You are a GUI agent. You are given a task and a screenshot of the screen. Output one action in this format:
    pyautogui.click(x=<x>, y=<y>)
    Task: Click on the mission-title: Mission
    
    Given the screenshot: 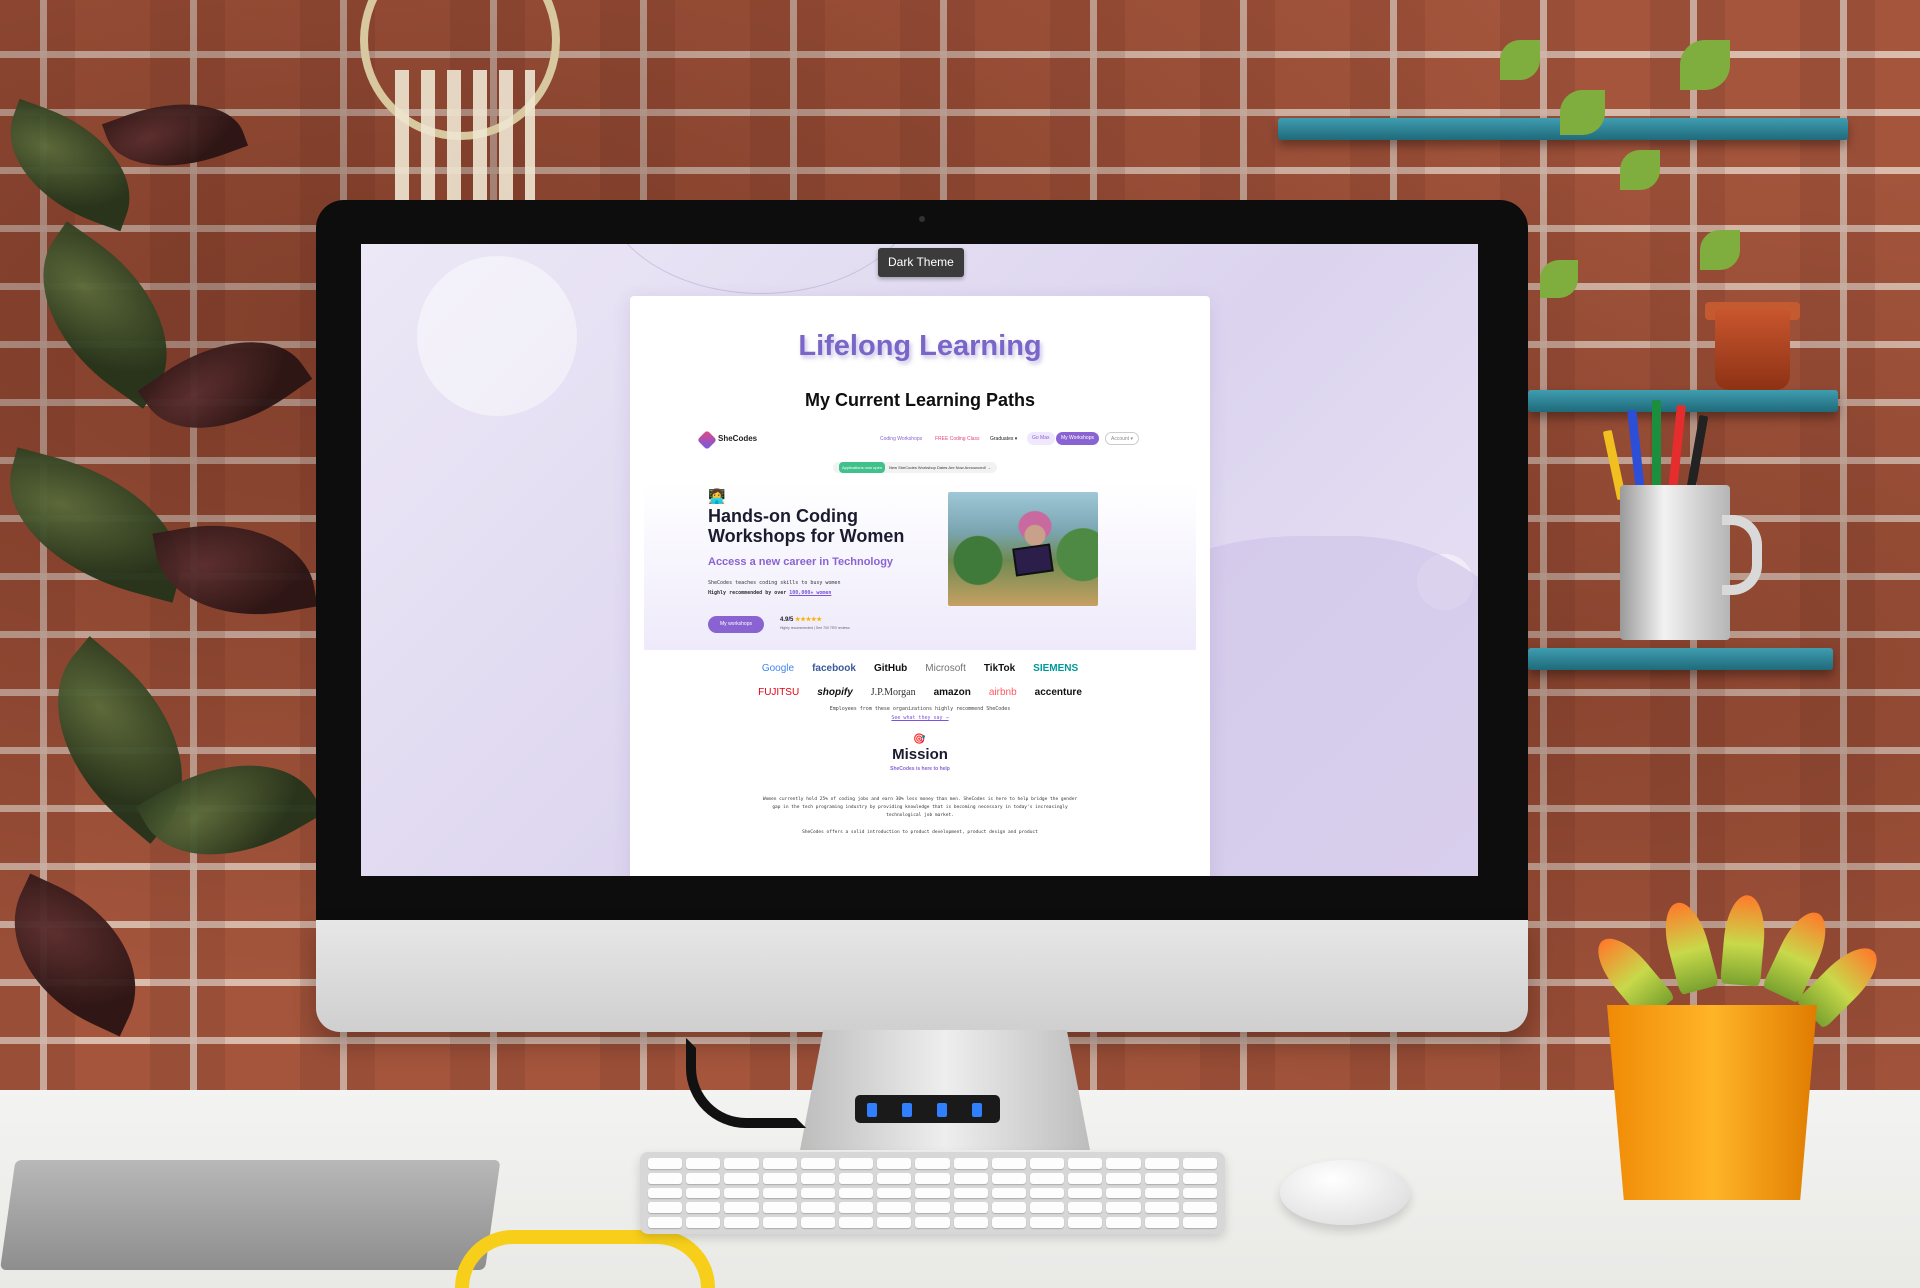 What is the action you would take?
    pyautogui.click(x=920, y=754)
    